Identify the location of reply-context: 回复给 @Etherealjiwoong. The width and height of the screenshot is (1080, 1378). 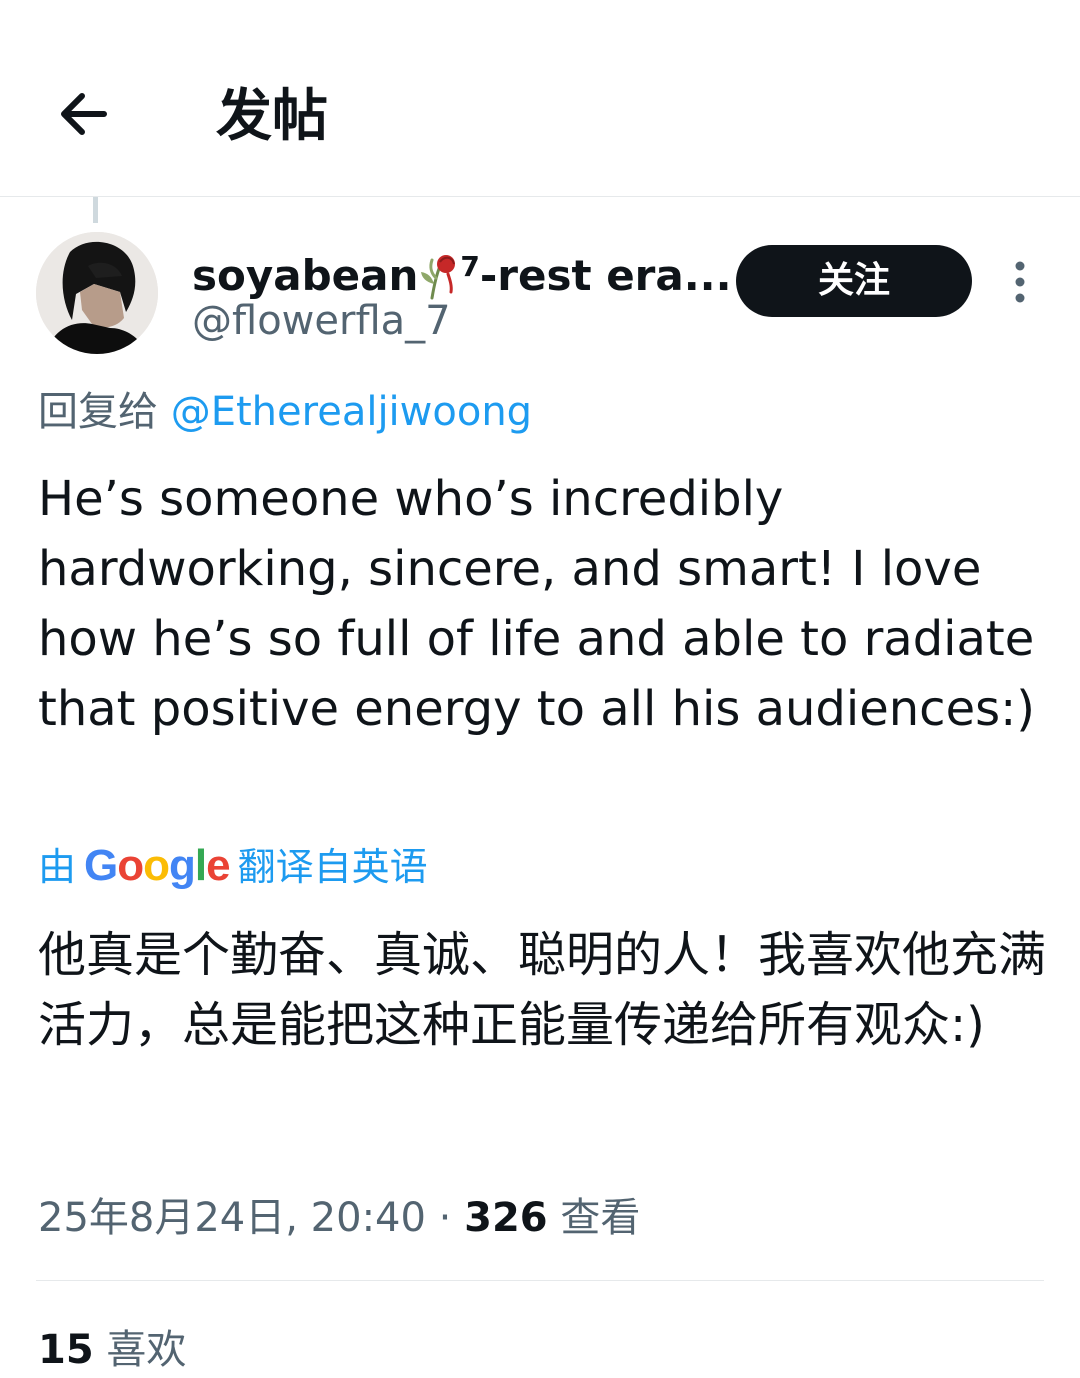
(285, 412).